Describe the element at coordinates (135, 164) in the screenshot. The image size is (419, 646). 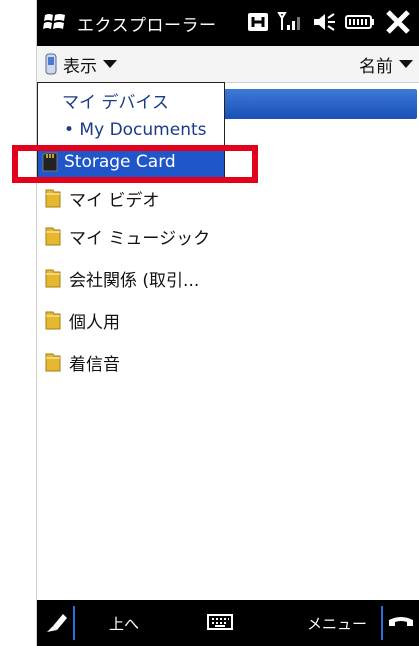
I see `red-highlight-box` at that location.